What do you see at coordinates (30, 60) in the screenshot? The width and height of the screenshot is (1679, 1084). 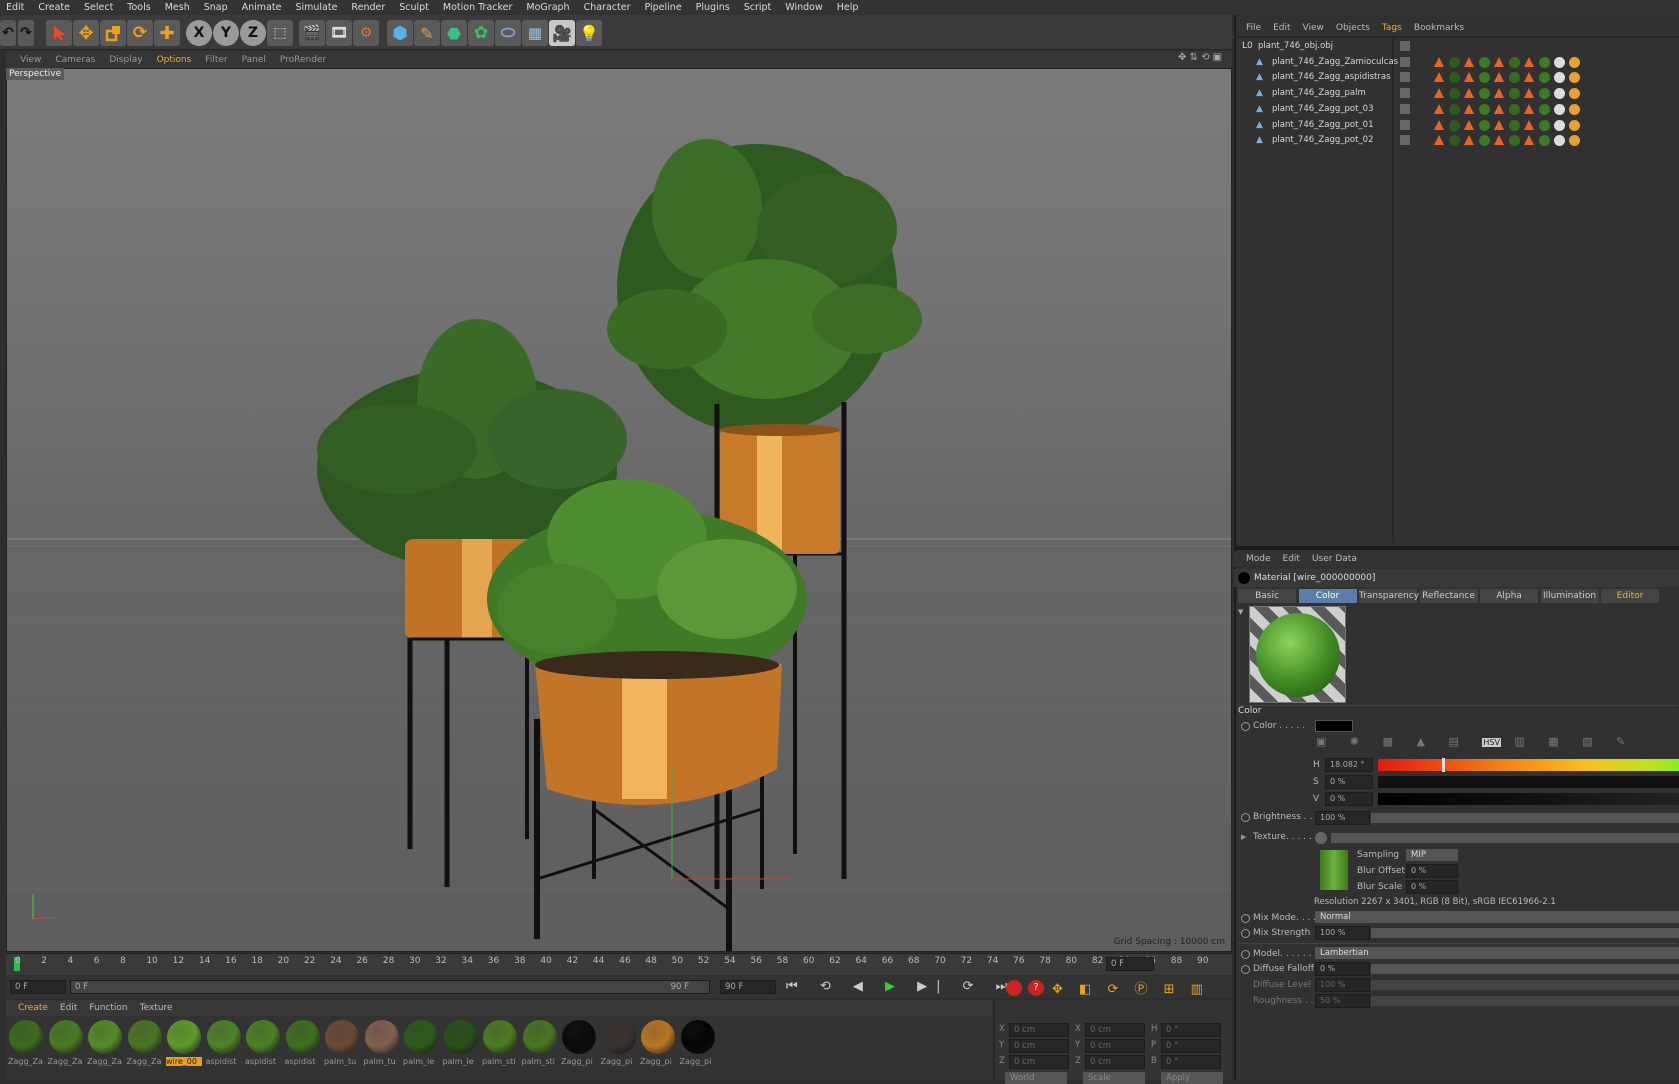 I see `viewport-menu-view: View` at bounding box center [30, 60].